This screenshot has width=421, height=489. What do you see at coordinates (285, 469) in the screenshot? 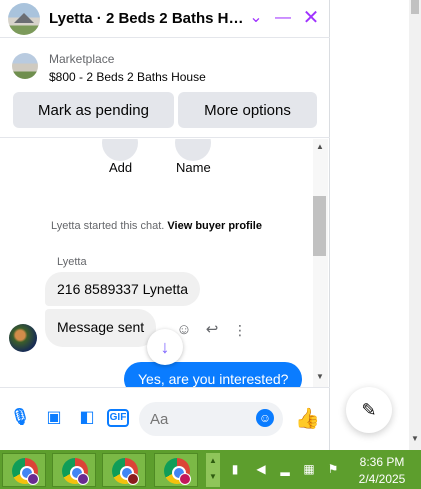
I see `signal-icon: ▂` at bounding box center [285, 469].